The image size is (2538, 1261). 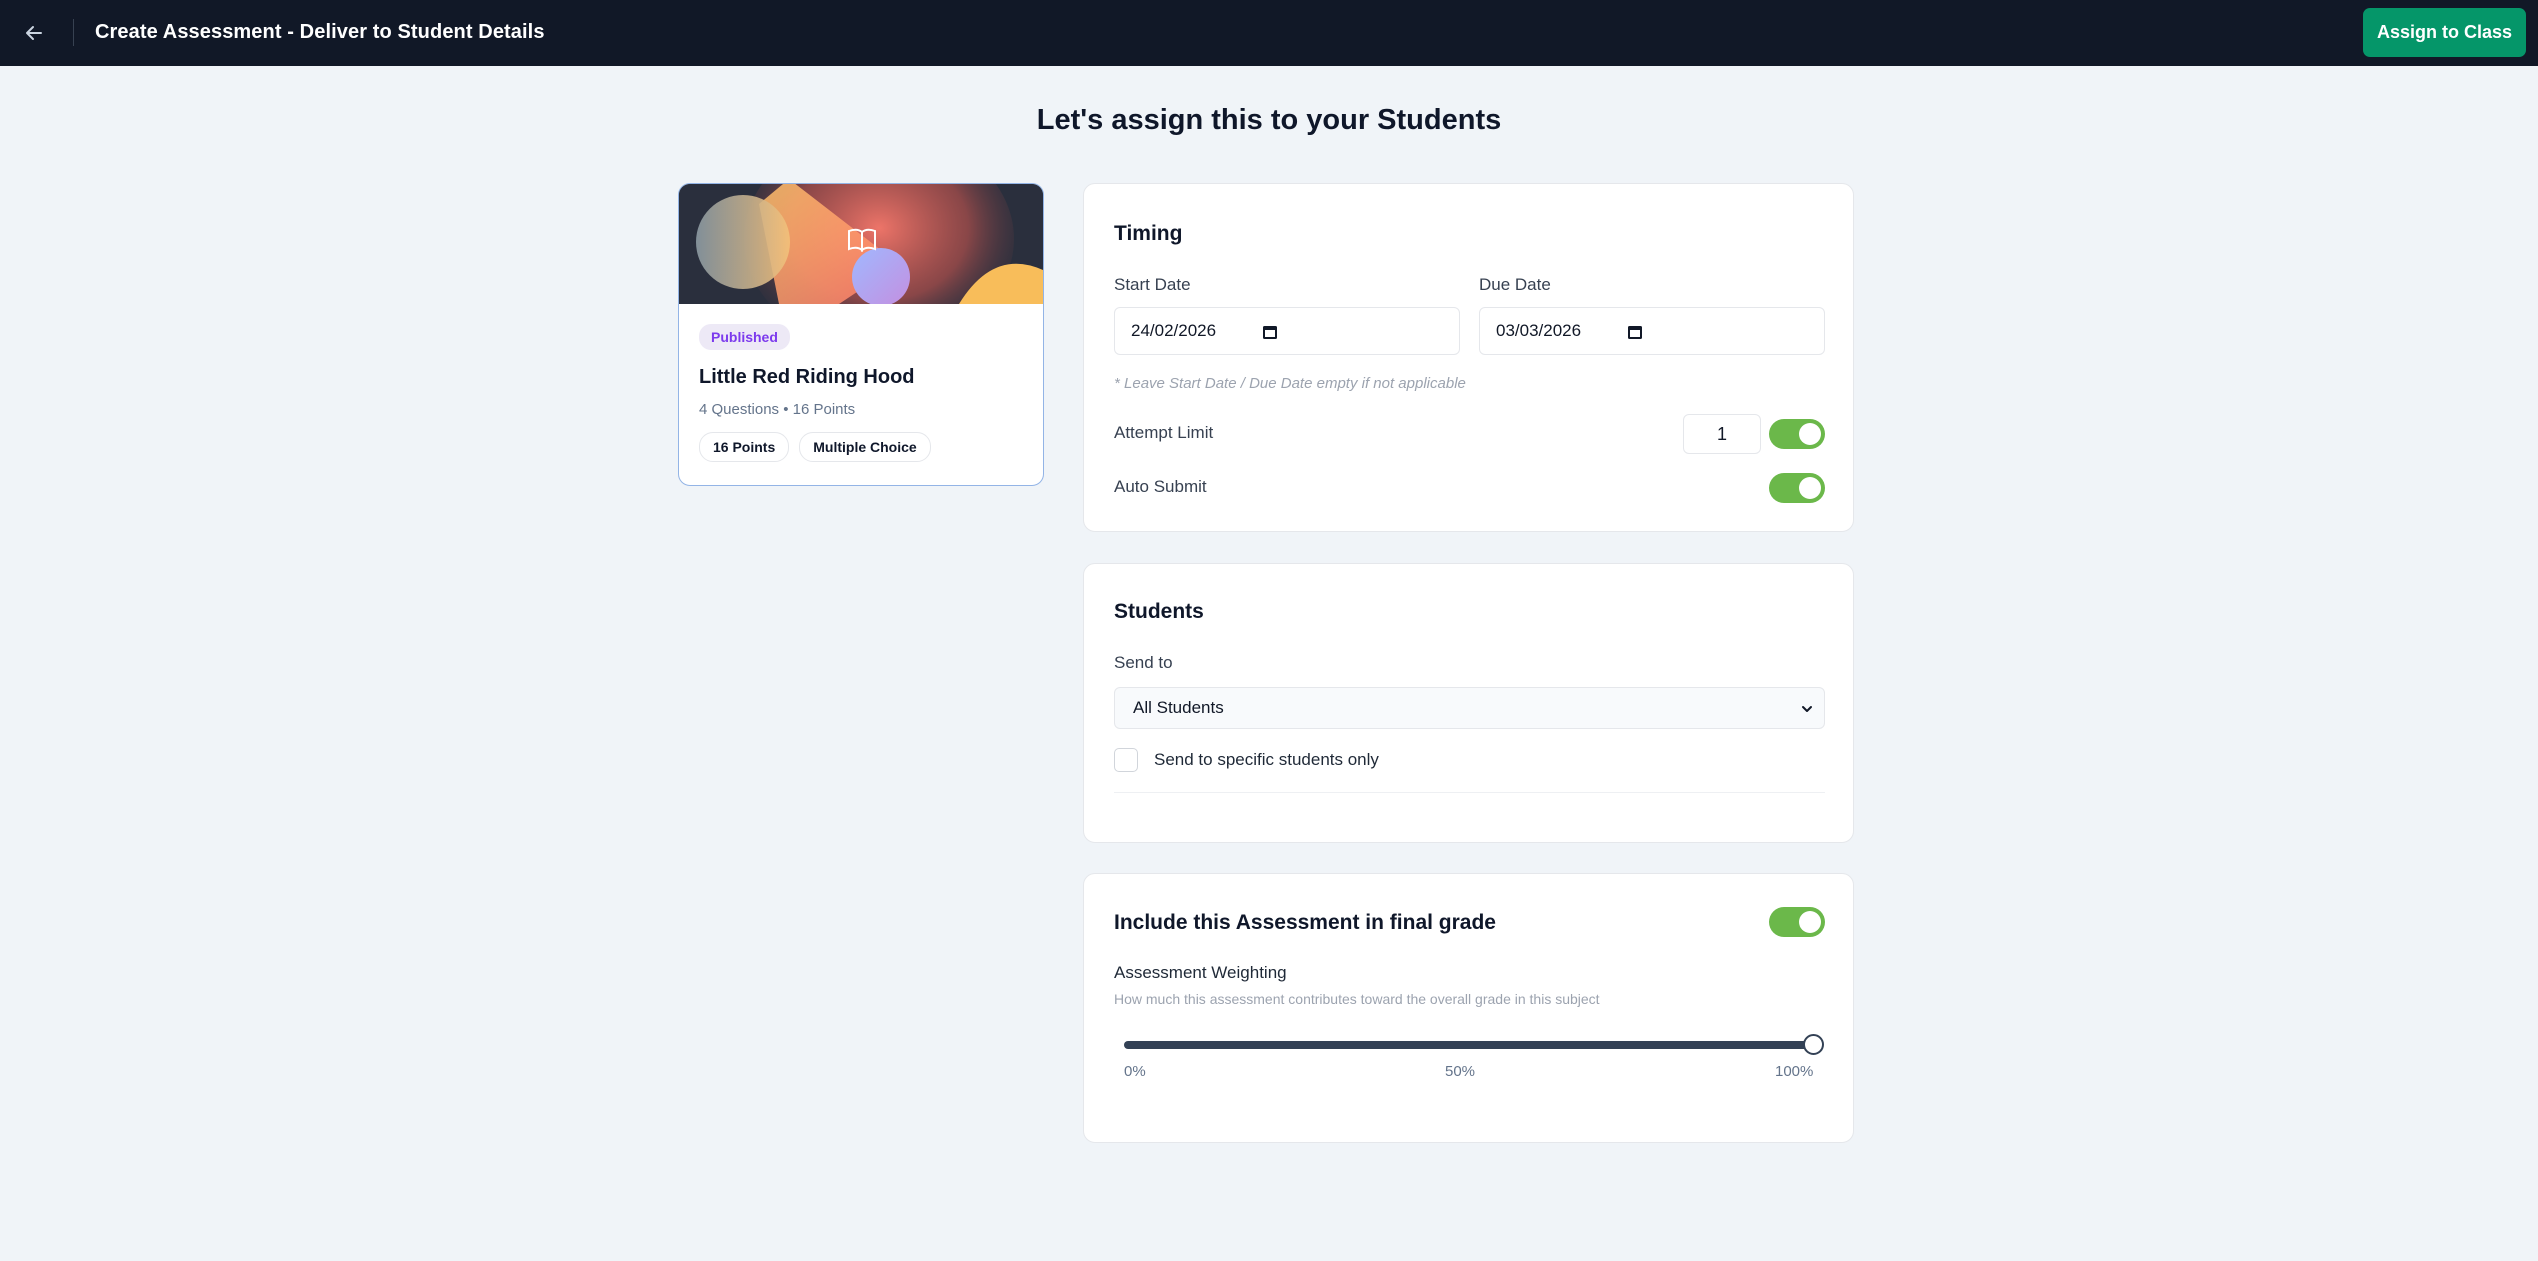 What do you see at coordinates (1148, 233) in the screenshot?
I see `timing-title: Timing` at bounding box center [1148, 233].